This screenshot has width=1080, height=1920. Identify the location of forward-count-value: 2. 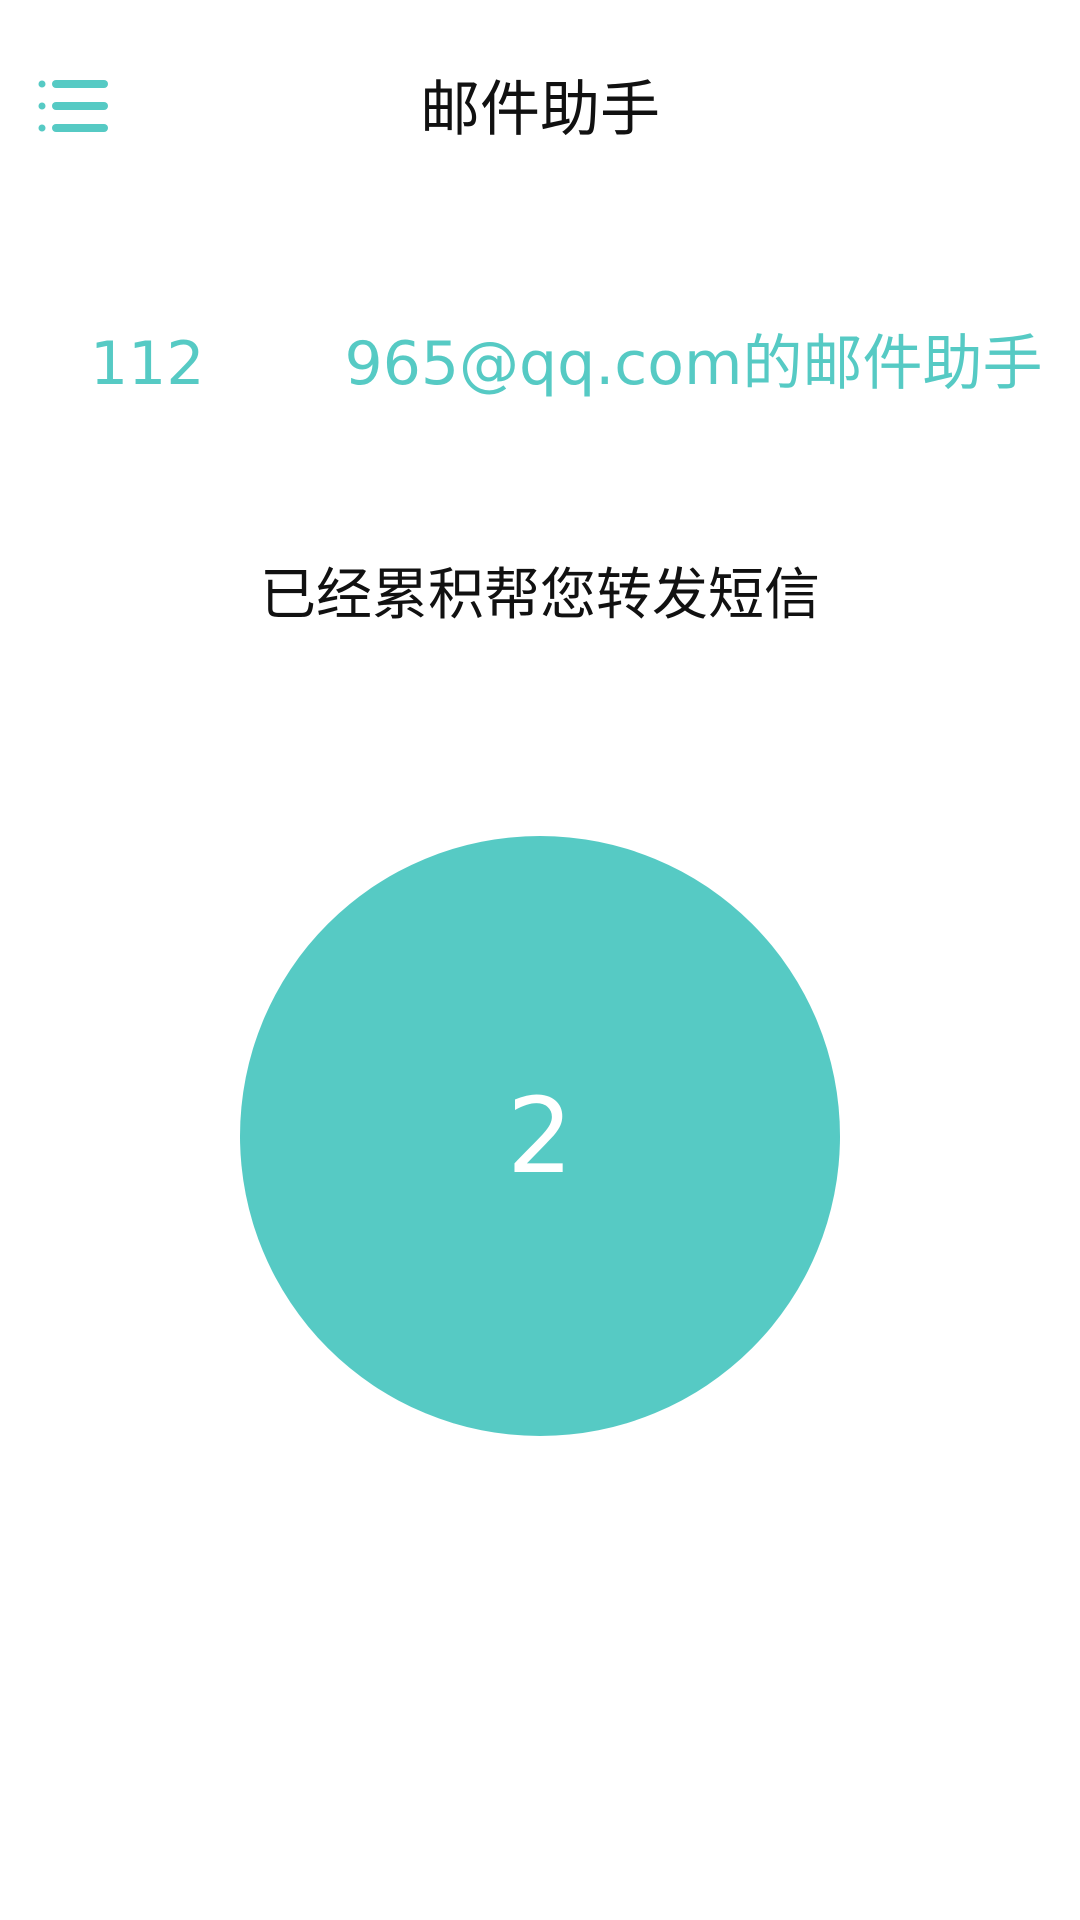
(540, 1136).